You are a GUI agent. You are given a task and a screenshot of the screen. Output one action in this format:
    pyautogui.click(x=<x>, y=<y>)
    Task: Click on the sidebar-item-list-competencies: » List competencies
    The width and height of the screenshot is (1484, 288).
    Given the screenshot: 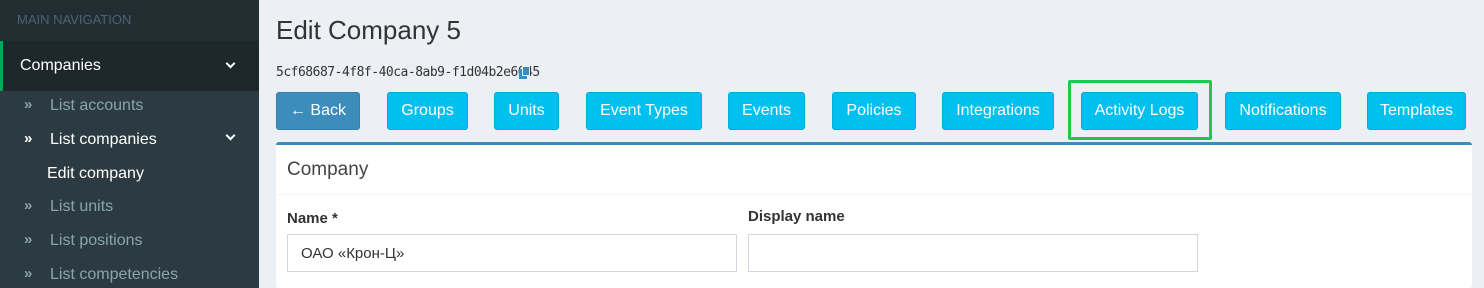 What is the action you would take?
    pyautogui.click(x=129, y=274)
    